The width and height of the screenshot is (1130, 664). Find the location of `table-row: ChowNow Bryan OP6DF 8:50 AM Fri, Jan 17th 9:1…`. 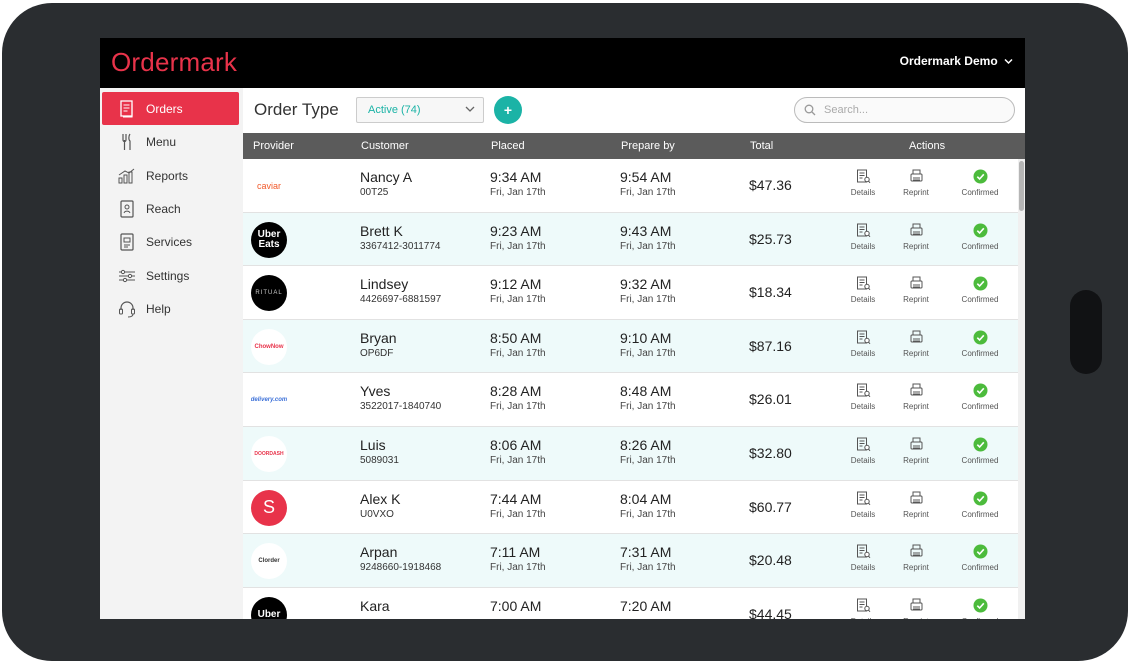

table-row: ChowNow Bryan OP6DF 8:50 AM Fri, Jan 17th 9:1… is located at coordinates (630, 346).